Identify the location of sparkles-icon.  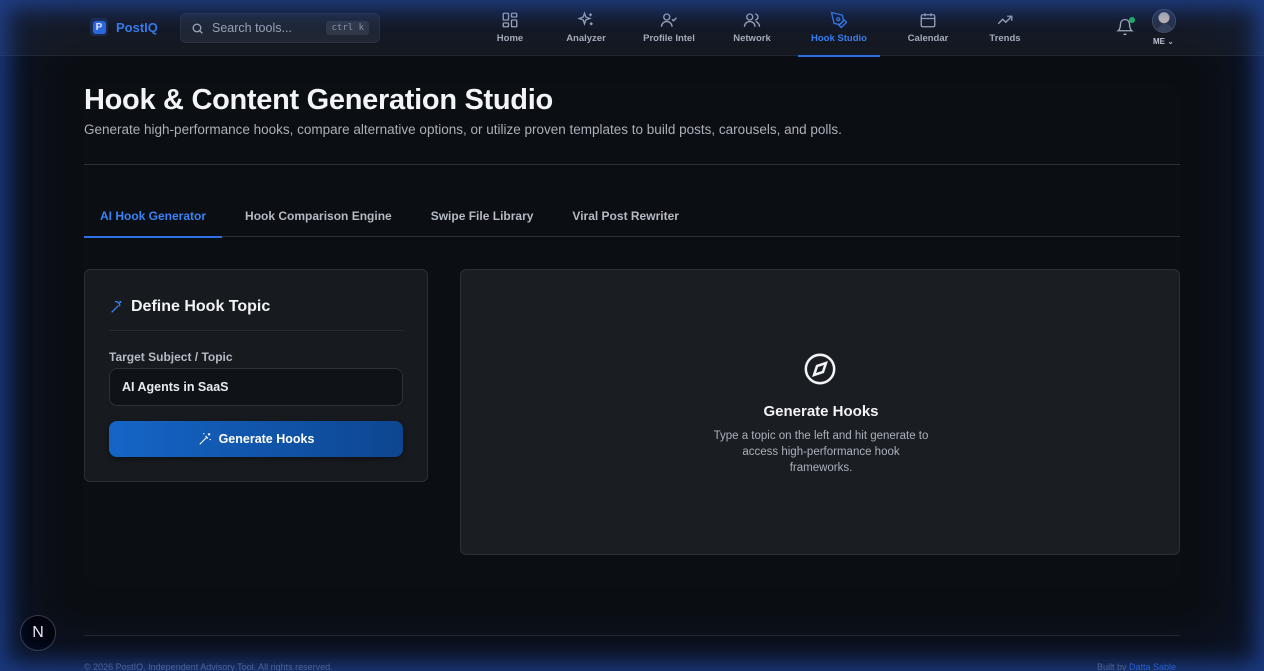
(586, 20).